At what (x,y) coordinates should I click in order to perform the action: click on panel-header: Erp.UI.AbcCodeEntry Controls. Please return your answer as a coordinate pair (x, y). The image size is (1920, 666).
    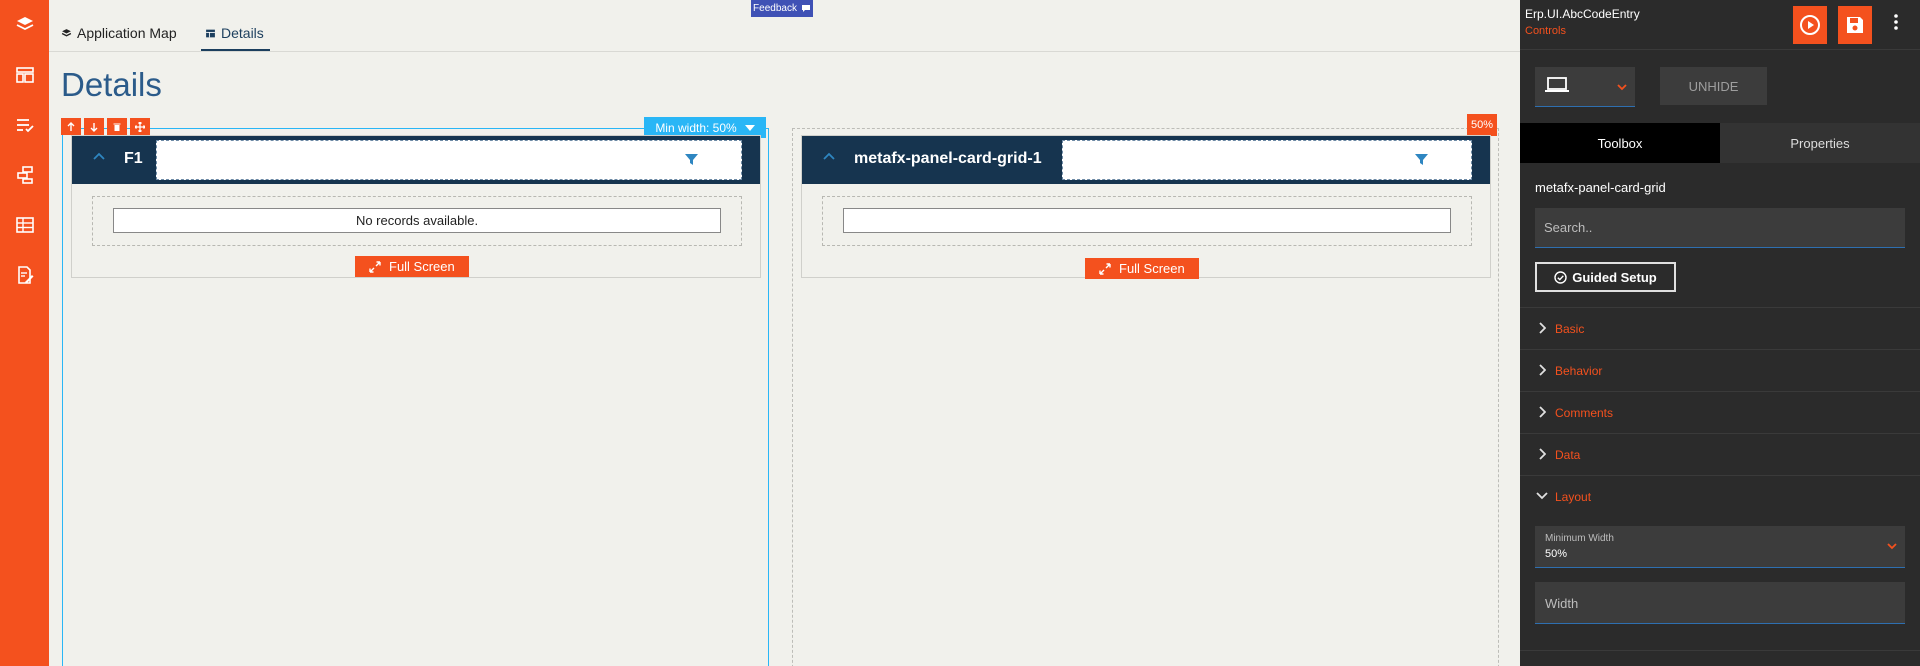
    Looking at the image, I should click on (1720, 25).